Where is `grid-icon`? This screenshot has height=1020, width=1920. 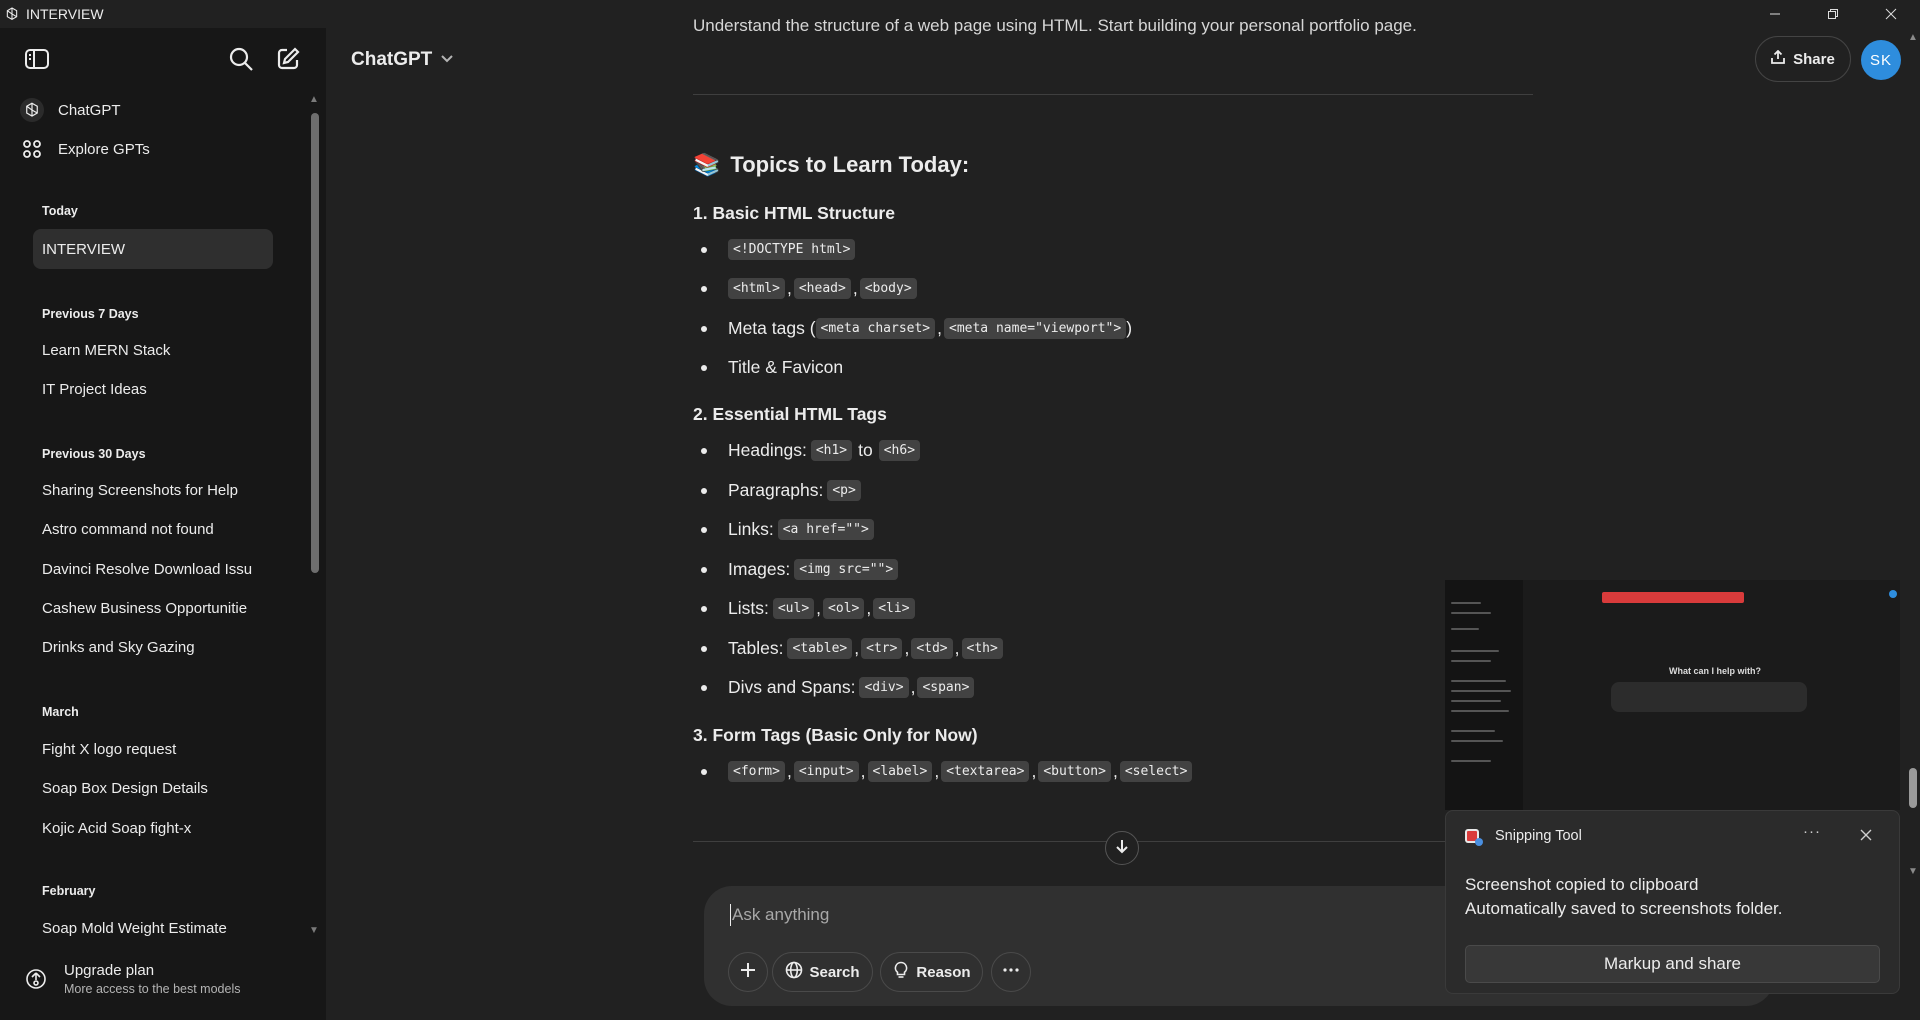 grid-icon is located at coordinates (32, 149).